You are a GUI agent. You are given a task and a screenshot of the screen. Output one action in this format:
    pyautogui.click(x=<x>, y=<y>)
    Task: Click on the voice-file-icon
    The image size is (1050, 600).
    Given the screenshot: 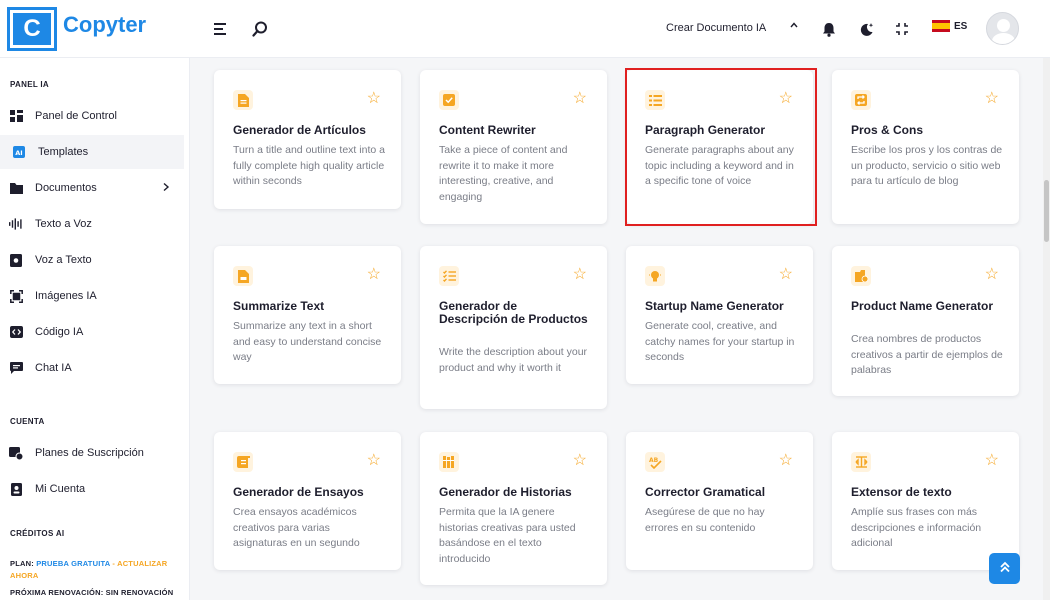 What is the action you would take?
    pyautogui.click(x=16, y=260)
    